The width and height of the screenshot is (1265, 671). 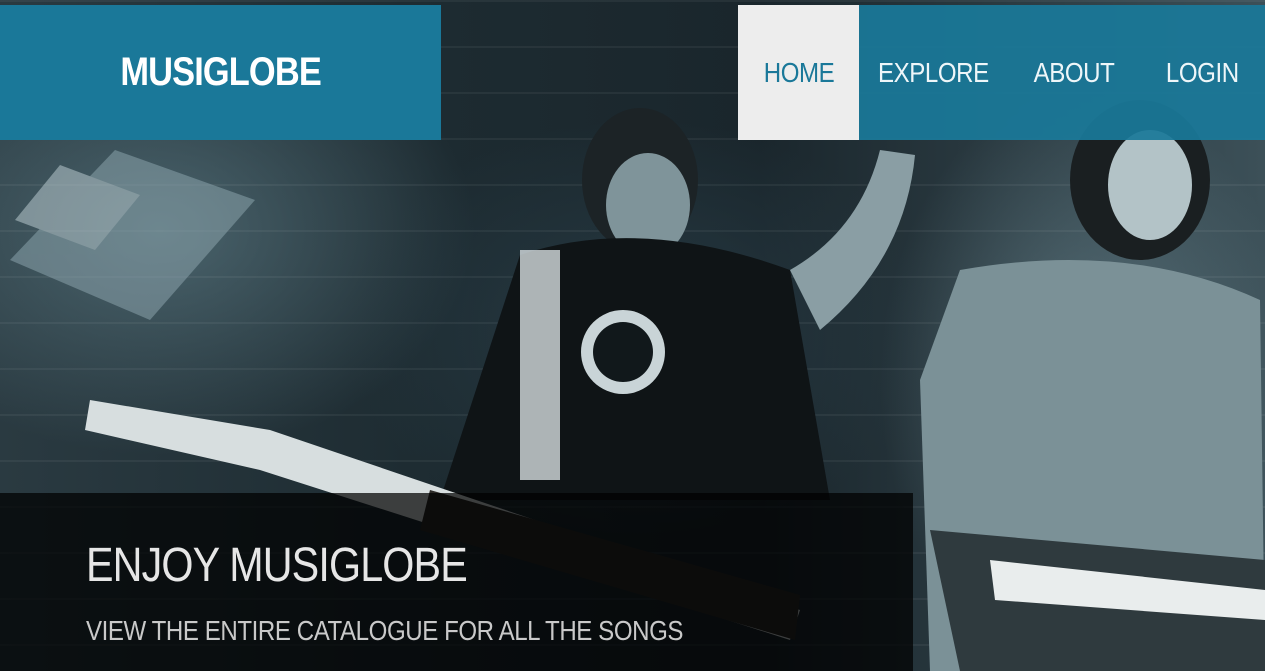 I want to click on brand-bar: MUSIGLOBE, so click(x=220, y=72).